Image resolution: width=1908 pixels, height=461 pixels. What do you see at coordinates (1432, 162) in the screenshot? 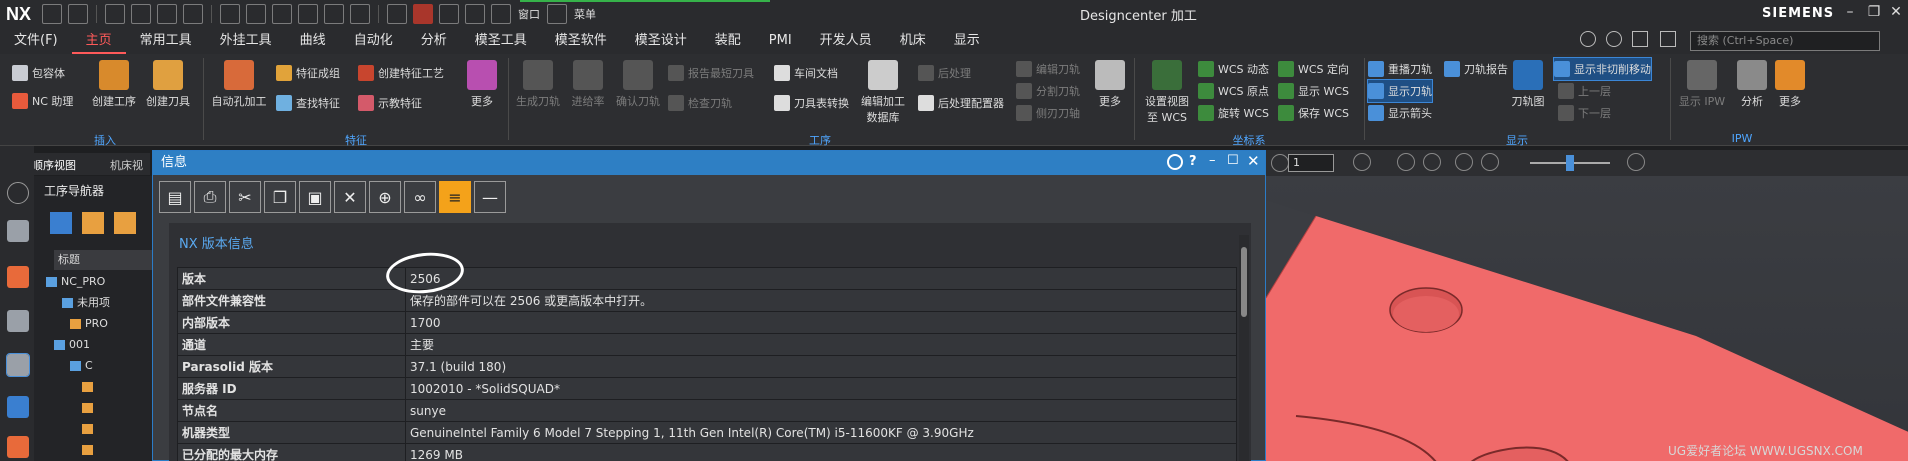
I see `previous-frame-icon` at bounding box center [1432, 162].